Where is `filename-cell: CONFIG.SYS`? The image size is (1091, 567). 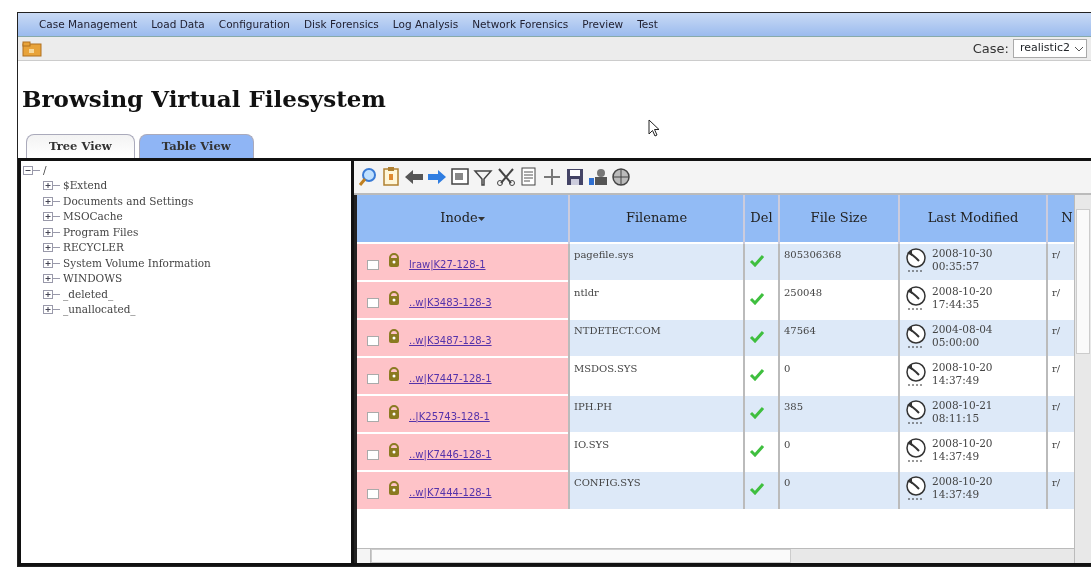 filename-cell: CONFIG.SYS is located at coordinates (656, 489).